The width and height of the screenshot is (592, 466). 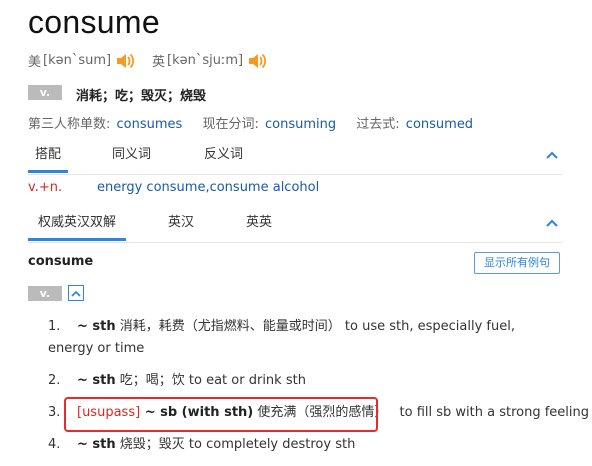 What do you see at coordinates (181, 225) in the screenshot?
I see `tab-en-cn: 英汉` at bounding box center [181, 225].